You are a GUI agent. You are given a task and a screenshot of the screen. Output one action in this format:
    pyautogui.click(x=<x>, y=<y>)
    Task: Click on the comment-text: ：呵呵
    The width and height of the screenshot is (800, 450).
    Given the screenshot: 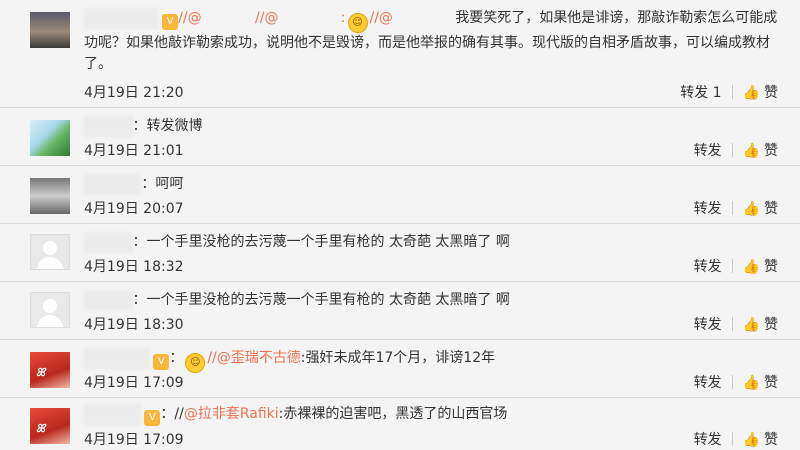 What is the action you would take?
    pyautogui.click(x=162, y=184)
    